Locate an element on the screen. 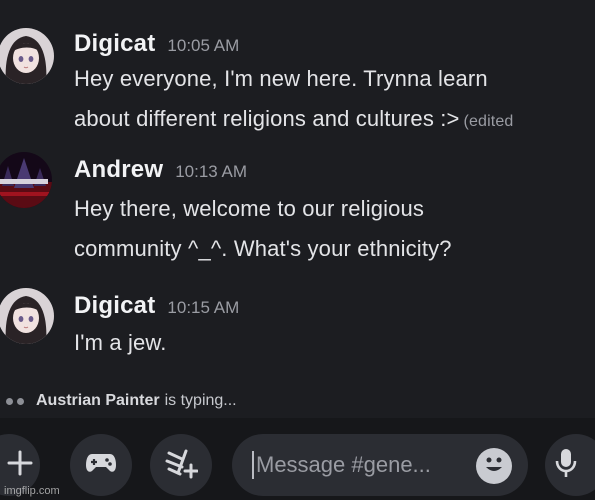 This screenshot has width=595, height=500. plus-icon is located at coordinates (20, 465).